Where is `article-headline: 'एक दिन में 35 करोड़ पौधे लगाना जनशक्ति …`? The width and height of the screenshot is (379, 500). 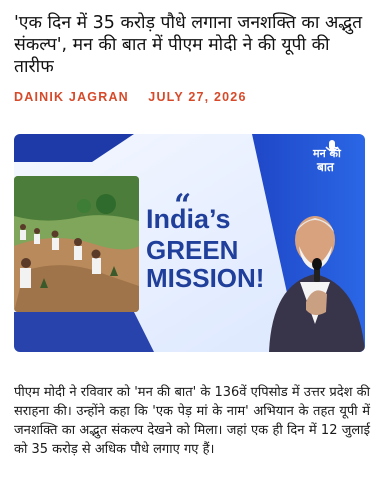 article-headline: 'एक दिन में 35 करोड़ पौधे लगाना जनशक्ति … is located at coordinates (192, 45).